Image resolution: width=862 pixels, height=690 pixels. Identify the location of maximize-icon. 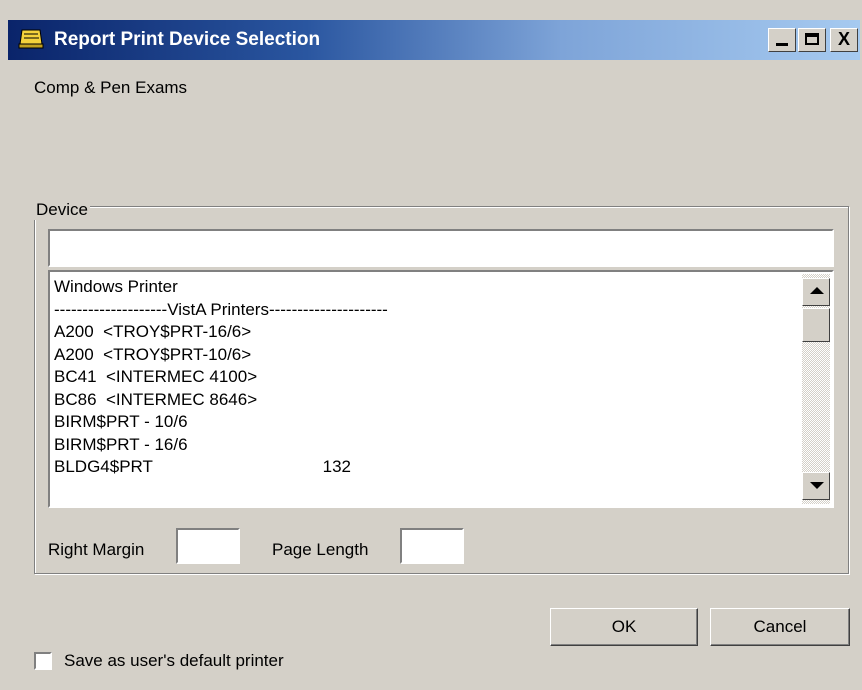
(812, 39).